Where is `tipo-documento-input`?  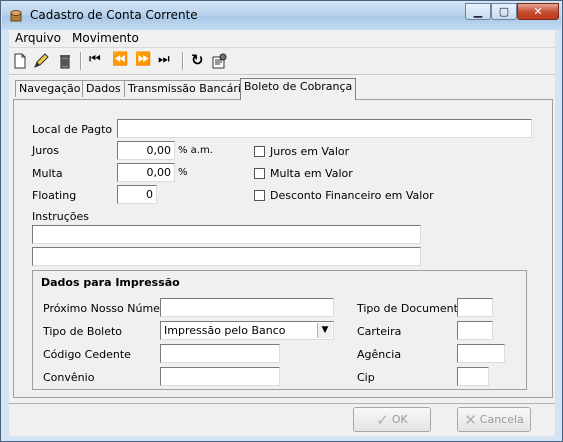 tipo-documento-input is located at coordinates (475, 307).